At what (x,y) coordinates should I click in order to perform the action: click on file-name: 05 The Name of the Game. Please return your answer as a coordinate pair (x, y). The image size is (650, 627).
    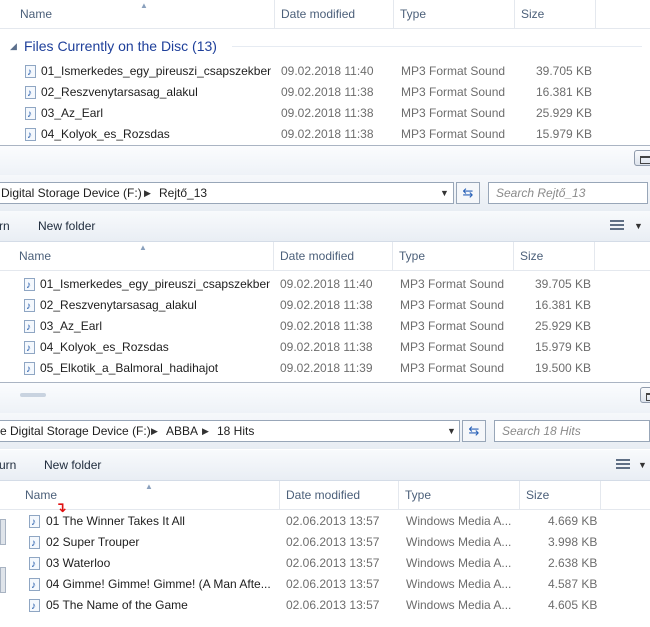
    Looking at the image, I should click on (117, 605).